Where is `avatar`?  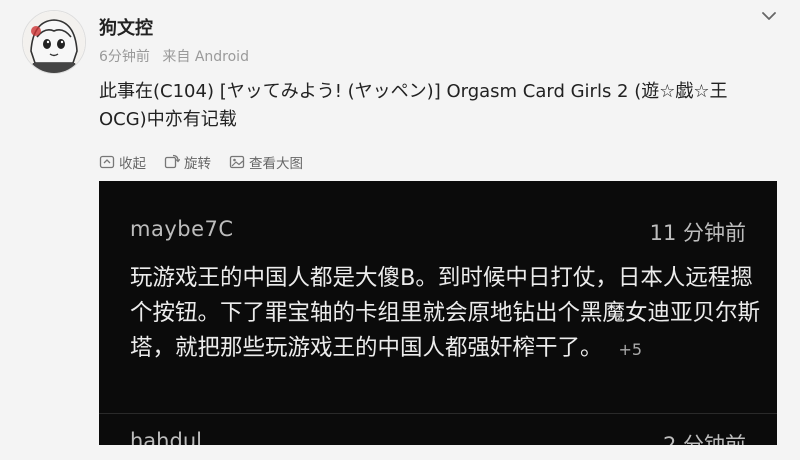
avatar is located at coordinates (54, 42).